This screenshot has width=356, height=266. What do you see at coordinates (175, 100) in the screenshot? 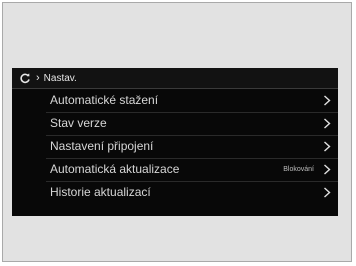
I see `menu-item-automatic-download: Automatické stažení` at bounding box center [175, 100].